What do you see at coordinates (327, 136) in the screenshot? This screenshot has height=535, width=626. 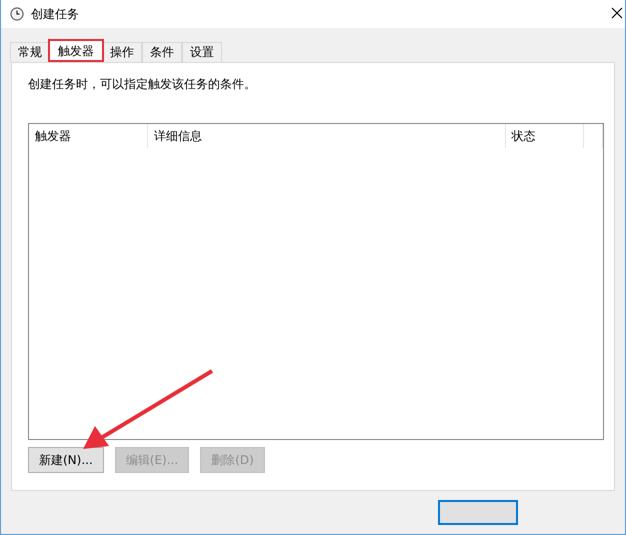 I see `column-header: 详细信息` at bounding box center [327, 136].